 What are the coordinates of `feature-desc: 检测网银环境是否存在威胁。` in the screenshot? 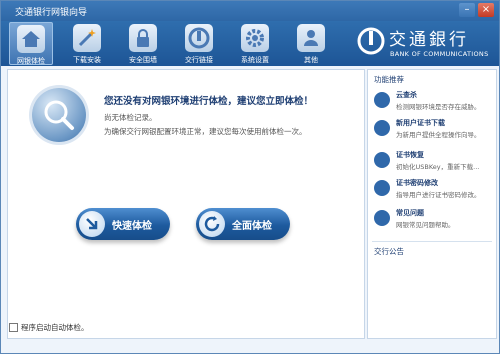 It's located at (438, 107).